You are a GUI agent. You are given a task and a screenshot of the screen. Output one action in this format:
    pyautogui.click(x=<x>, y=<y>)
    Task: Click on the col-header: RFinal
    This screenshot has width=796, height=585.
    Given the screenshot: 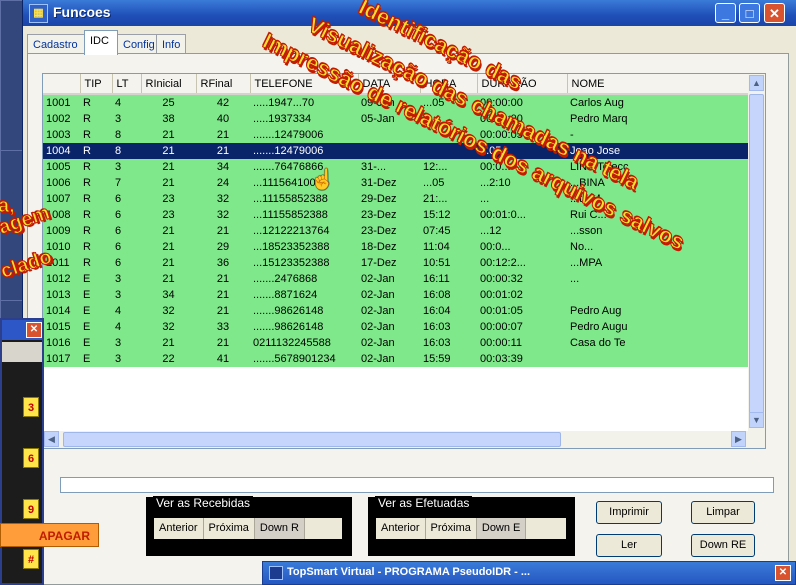 What is the action you would take?
    pyautogui.click(x=223, y=84)
    